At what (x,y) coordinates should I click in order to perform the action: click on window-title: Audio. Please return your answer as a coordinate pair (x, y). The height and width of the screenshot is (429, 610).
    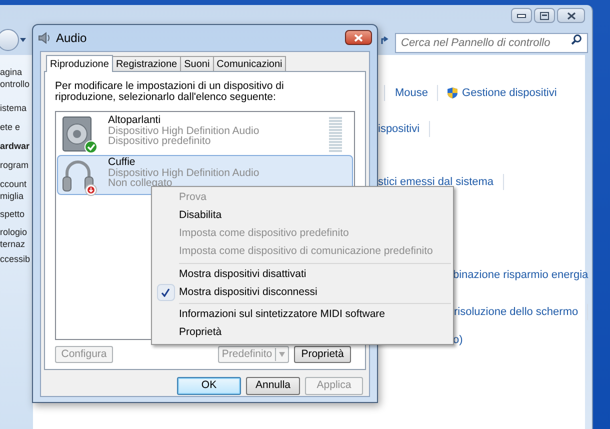
    Looking at the image, I should click on (71, 38).